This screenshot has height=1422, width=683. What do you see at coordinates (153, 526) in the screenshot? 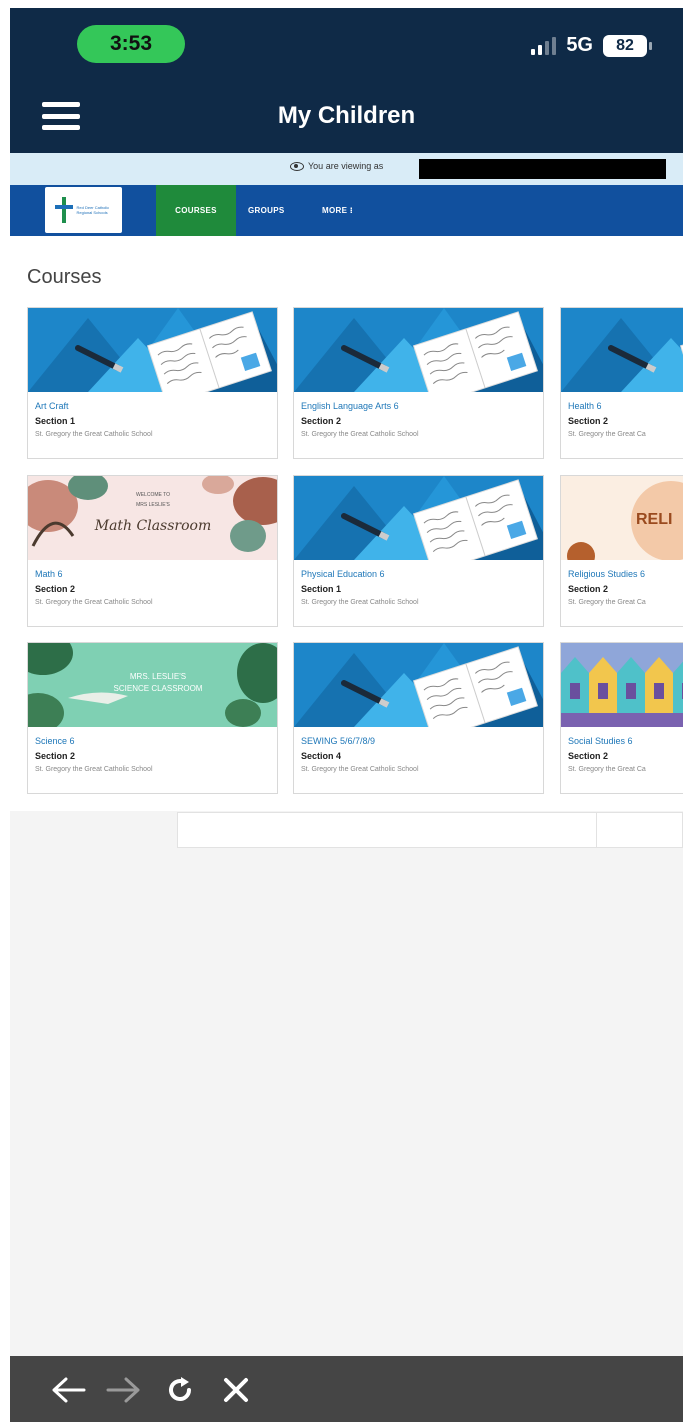
I see `svg-text: Math Classroom` at bounding box center [153, 526].